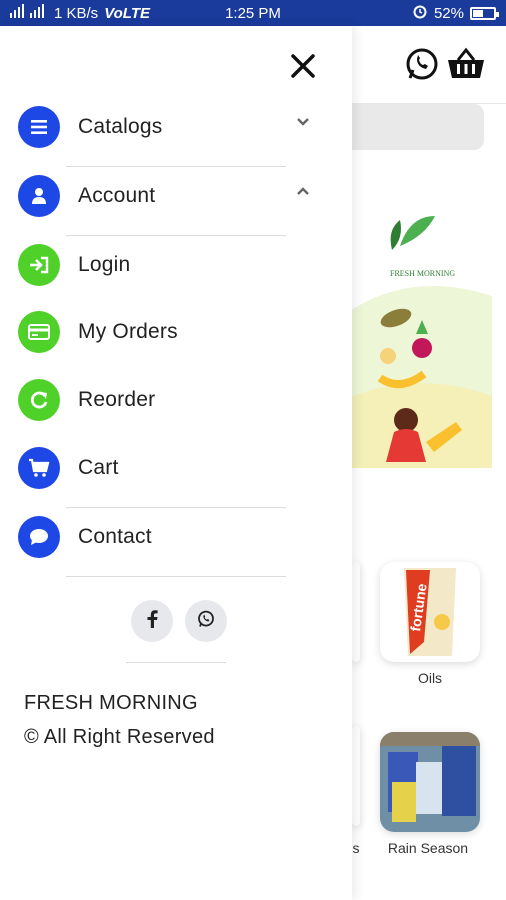 This screenshot has height=900, width=506. I want to click on signal-icon, so click(29, 13).